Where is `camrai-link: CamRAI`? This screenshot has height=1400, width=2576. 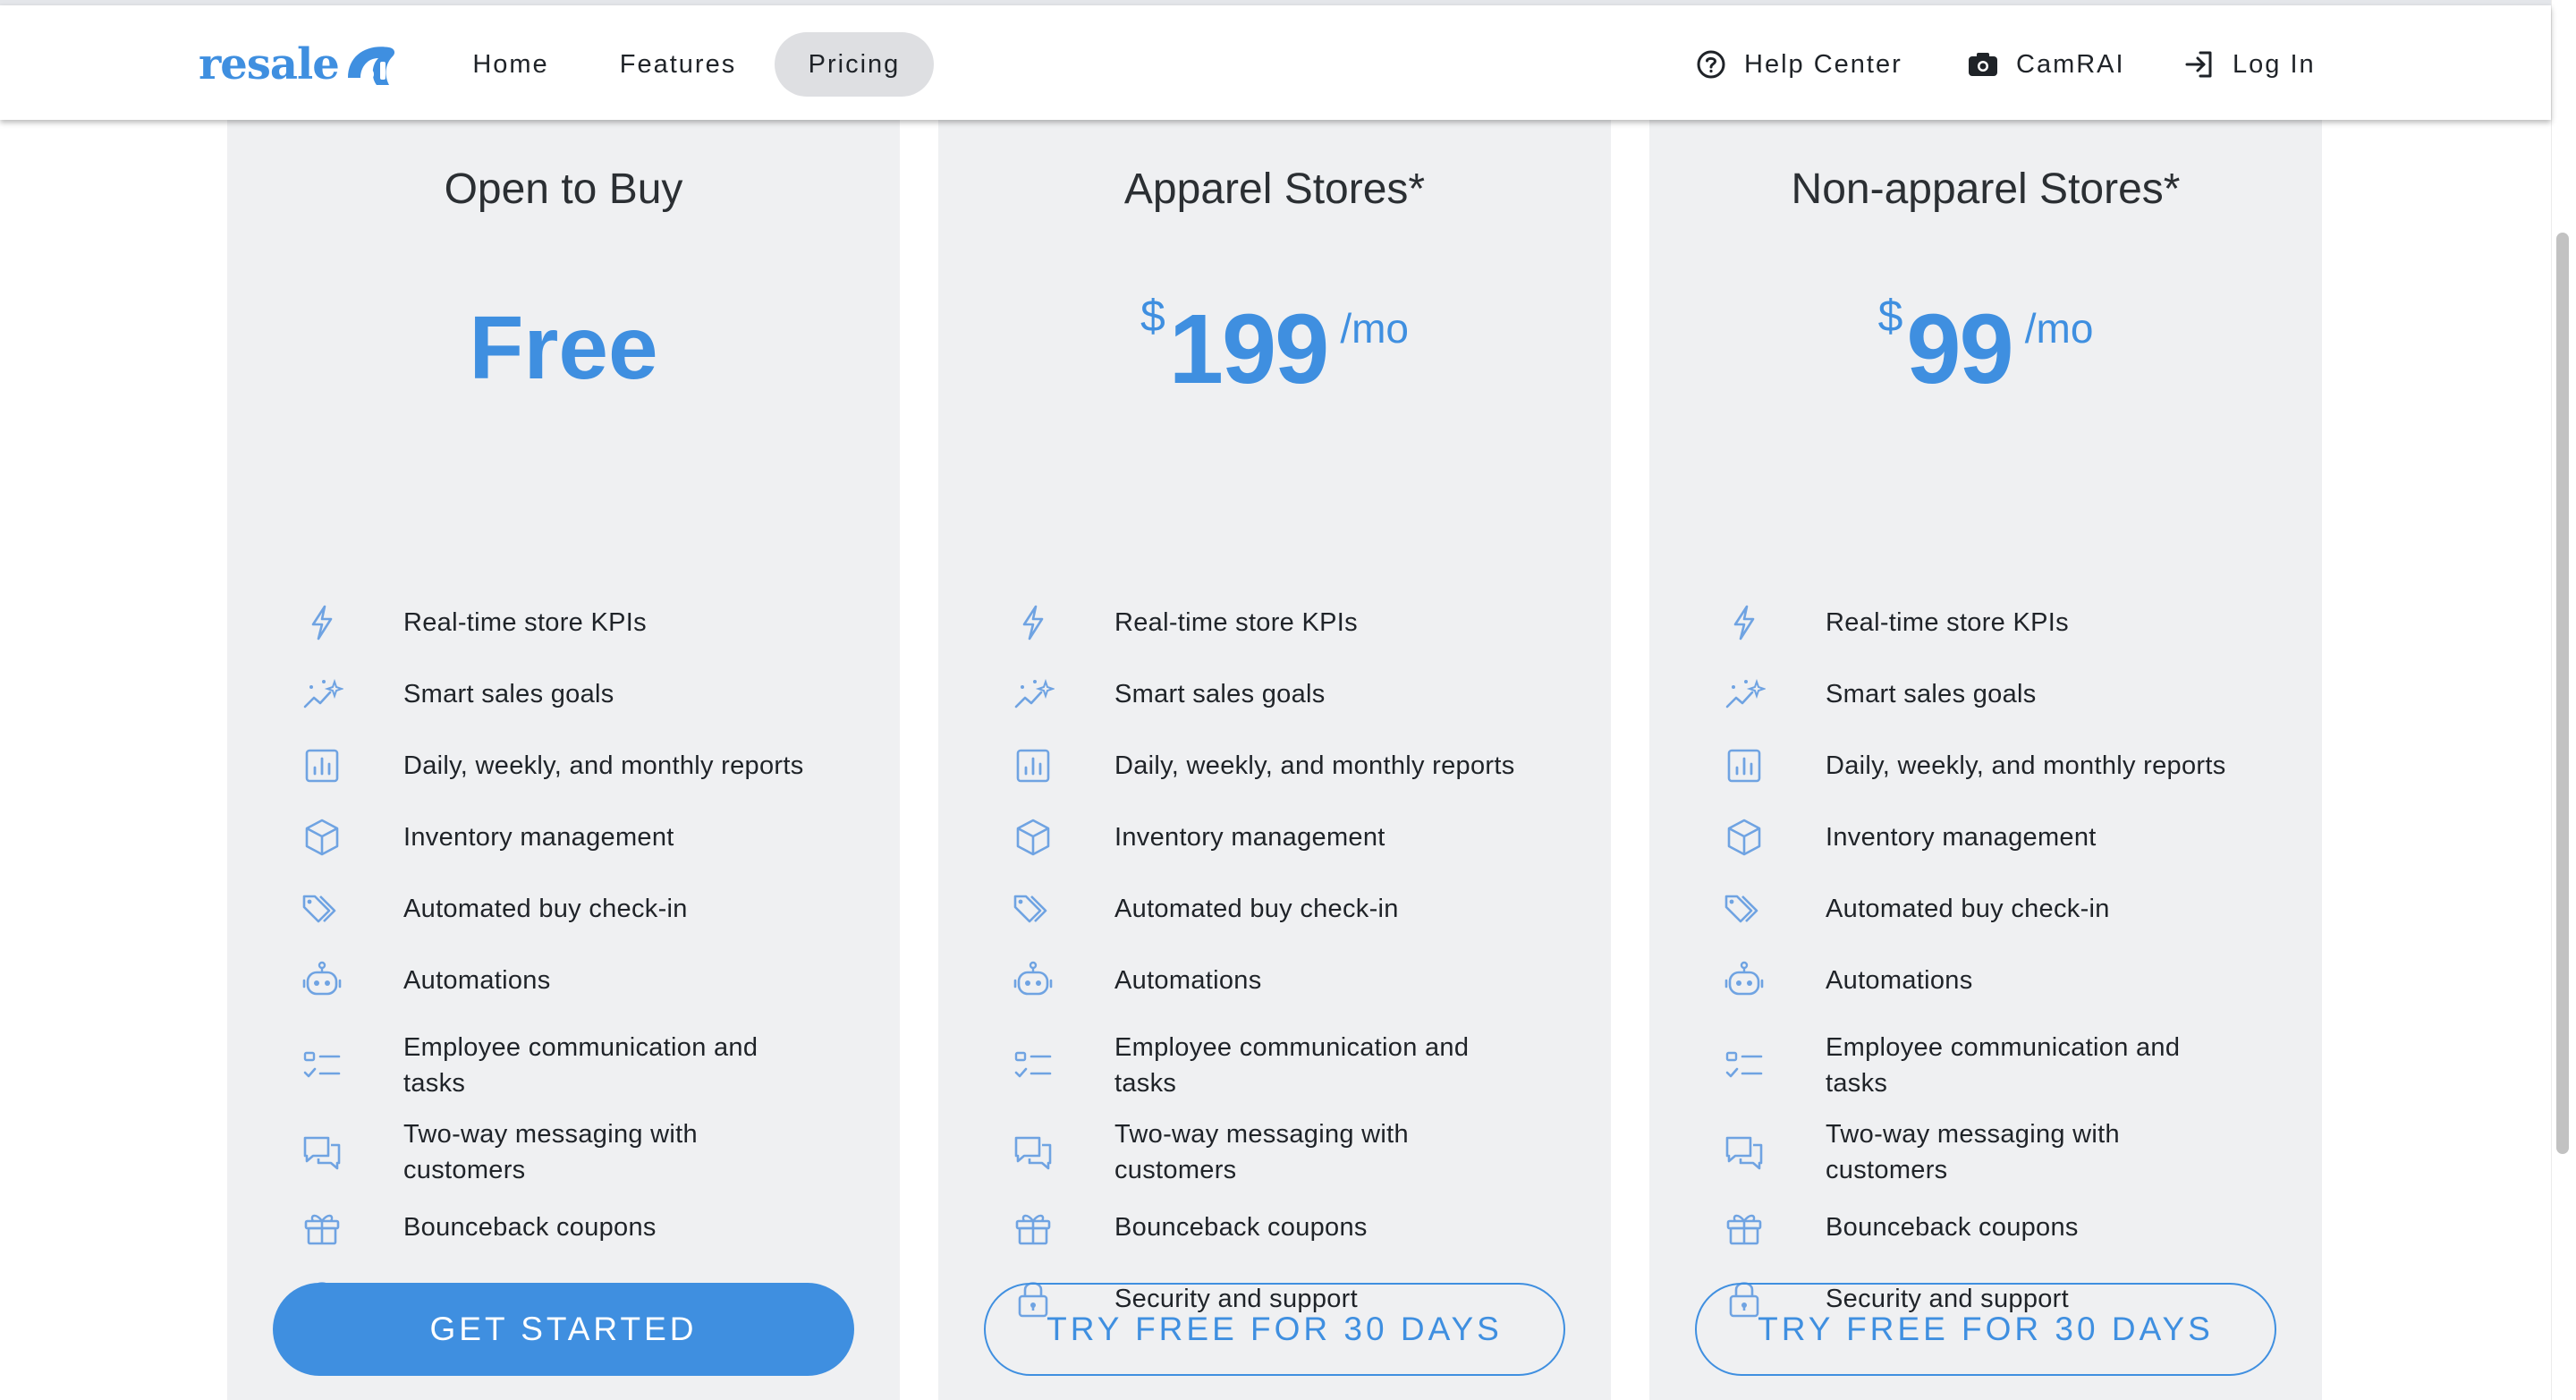
camrai-link: CamRAI is located at coordinates (2045, 64).